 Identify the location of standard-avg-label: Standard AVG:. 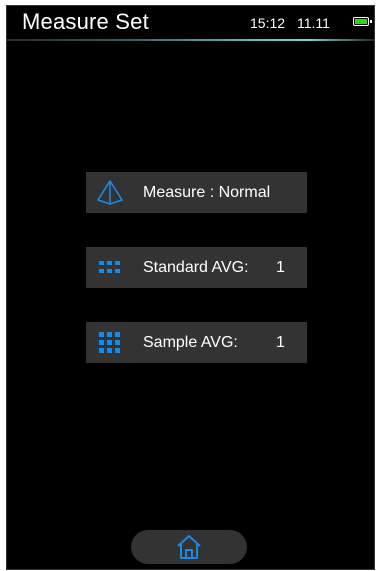
(196, 267).